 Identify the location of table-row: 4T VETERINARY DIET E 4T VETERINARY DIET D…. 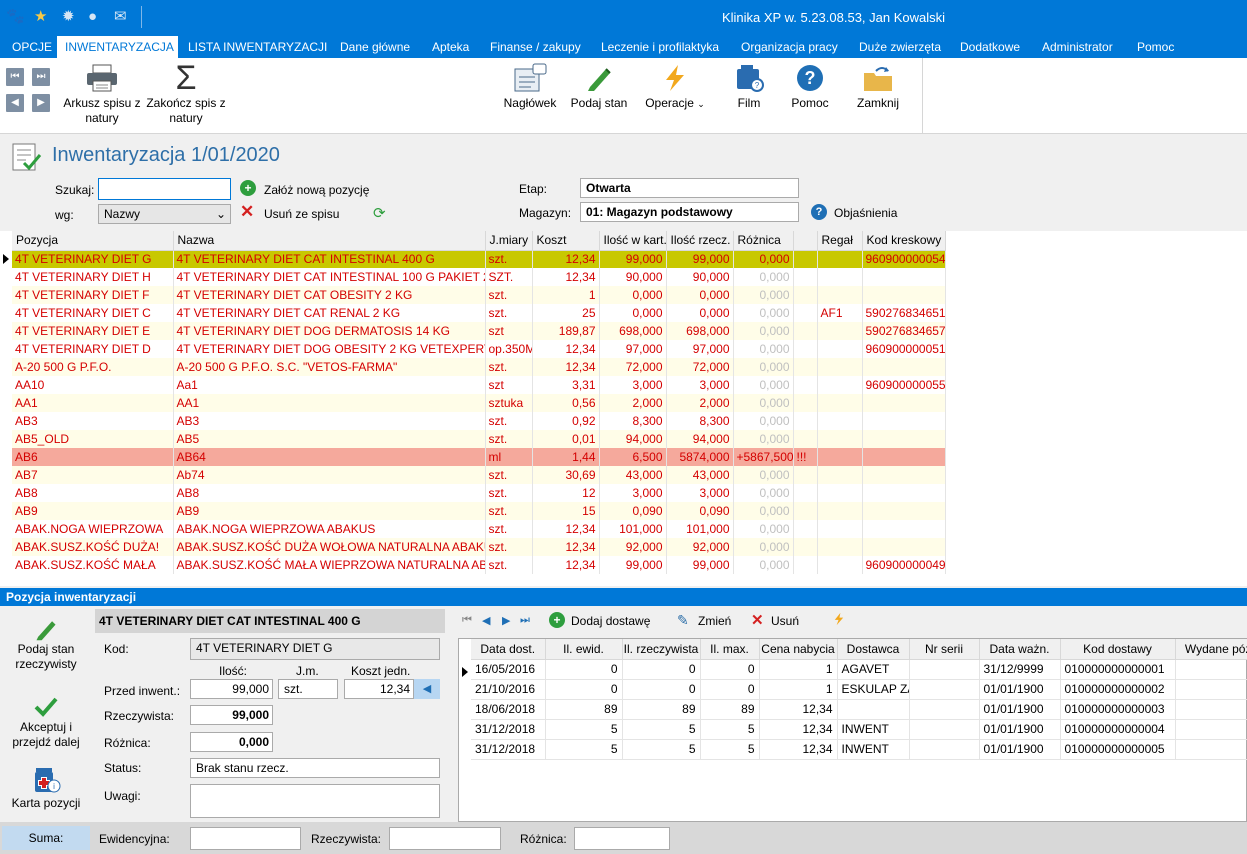
(479, 331).